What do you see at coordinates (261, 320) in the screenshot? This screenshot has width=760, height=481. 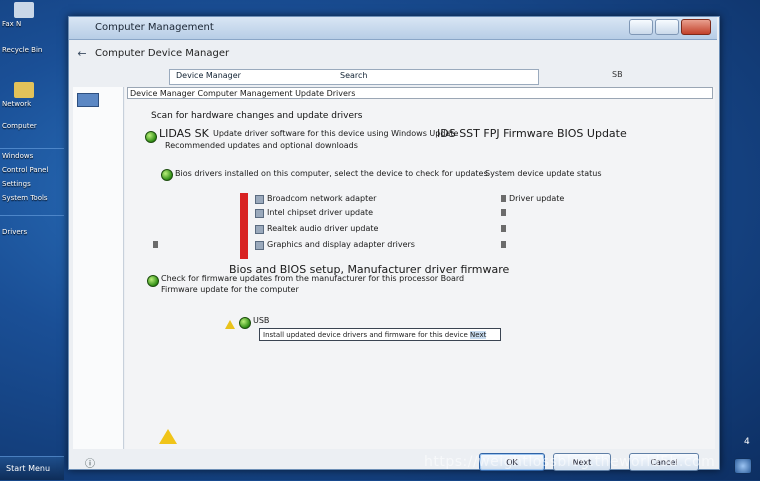 I see `option-label: USB` at bounding box center [261, 320].